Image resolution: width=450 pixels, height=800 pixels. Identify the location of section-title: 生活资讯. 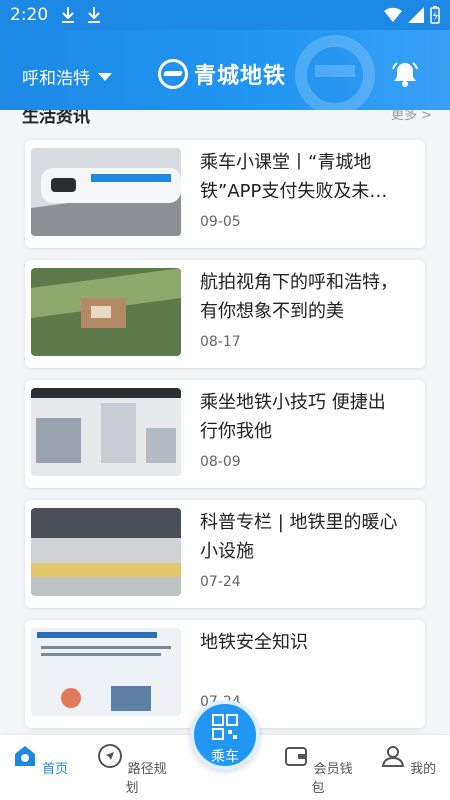
(56, 118).